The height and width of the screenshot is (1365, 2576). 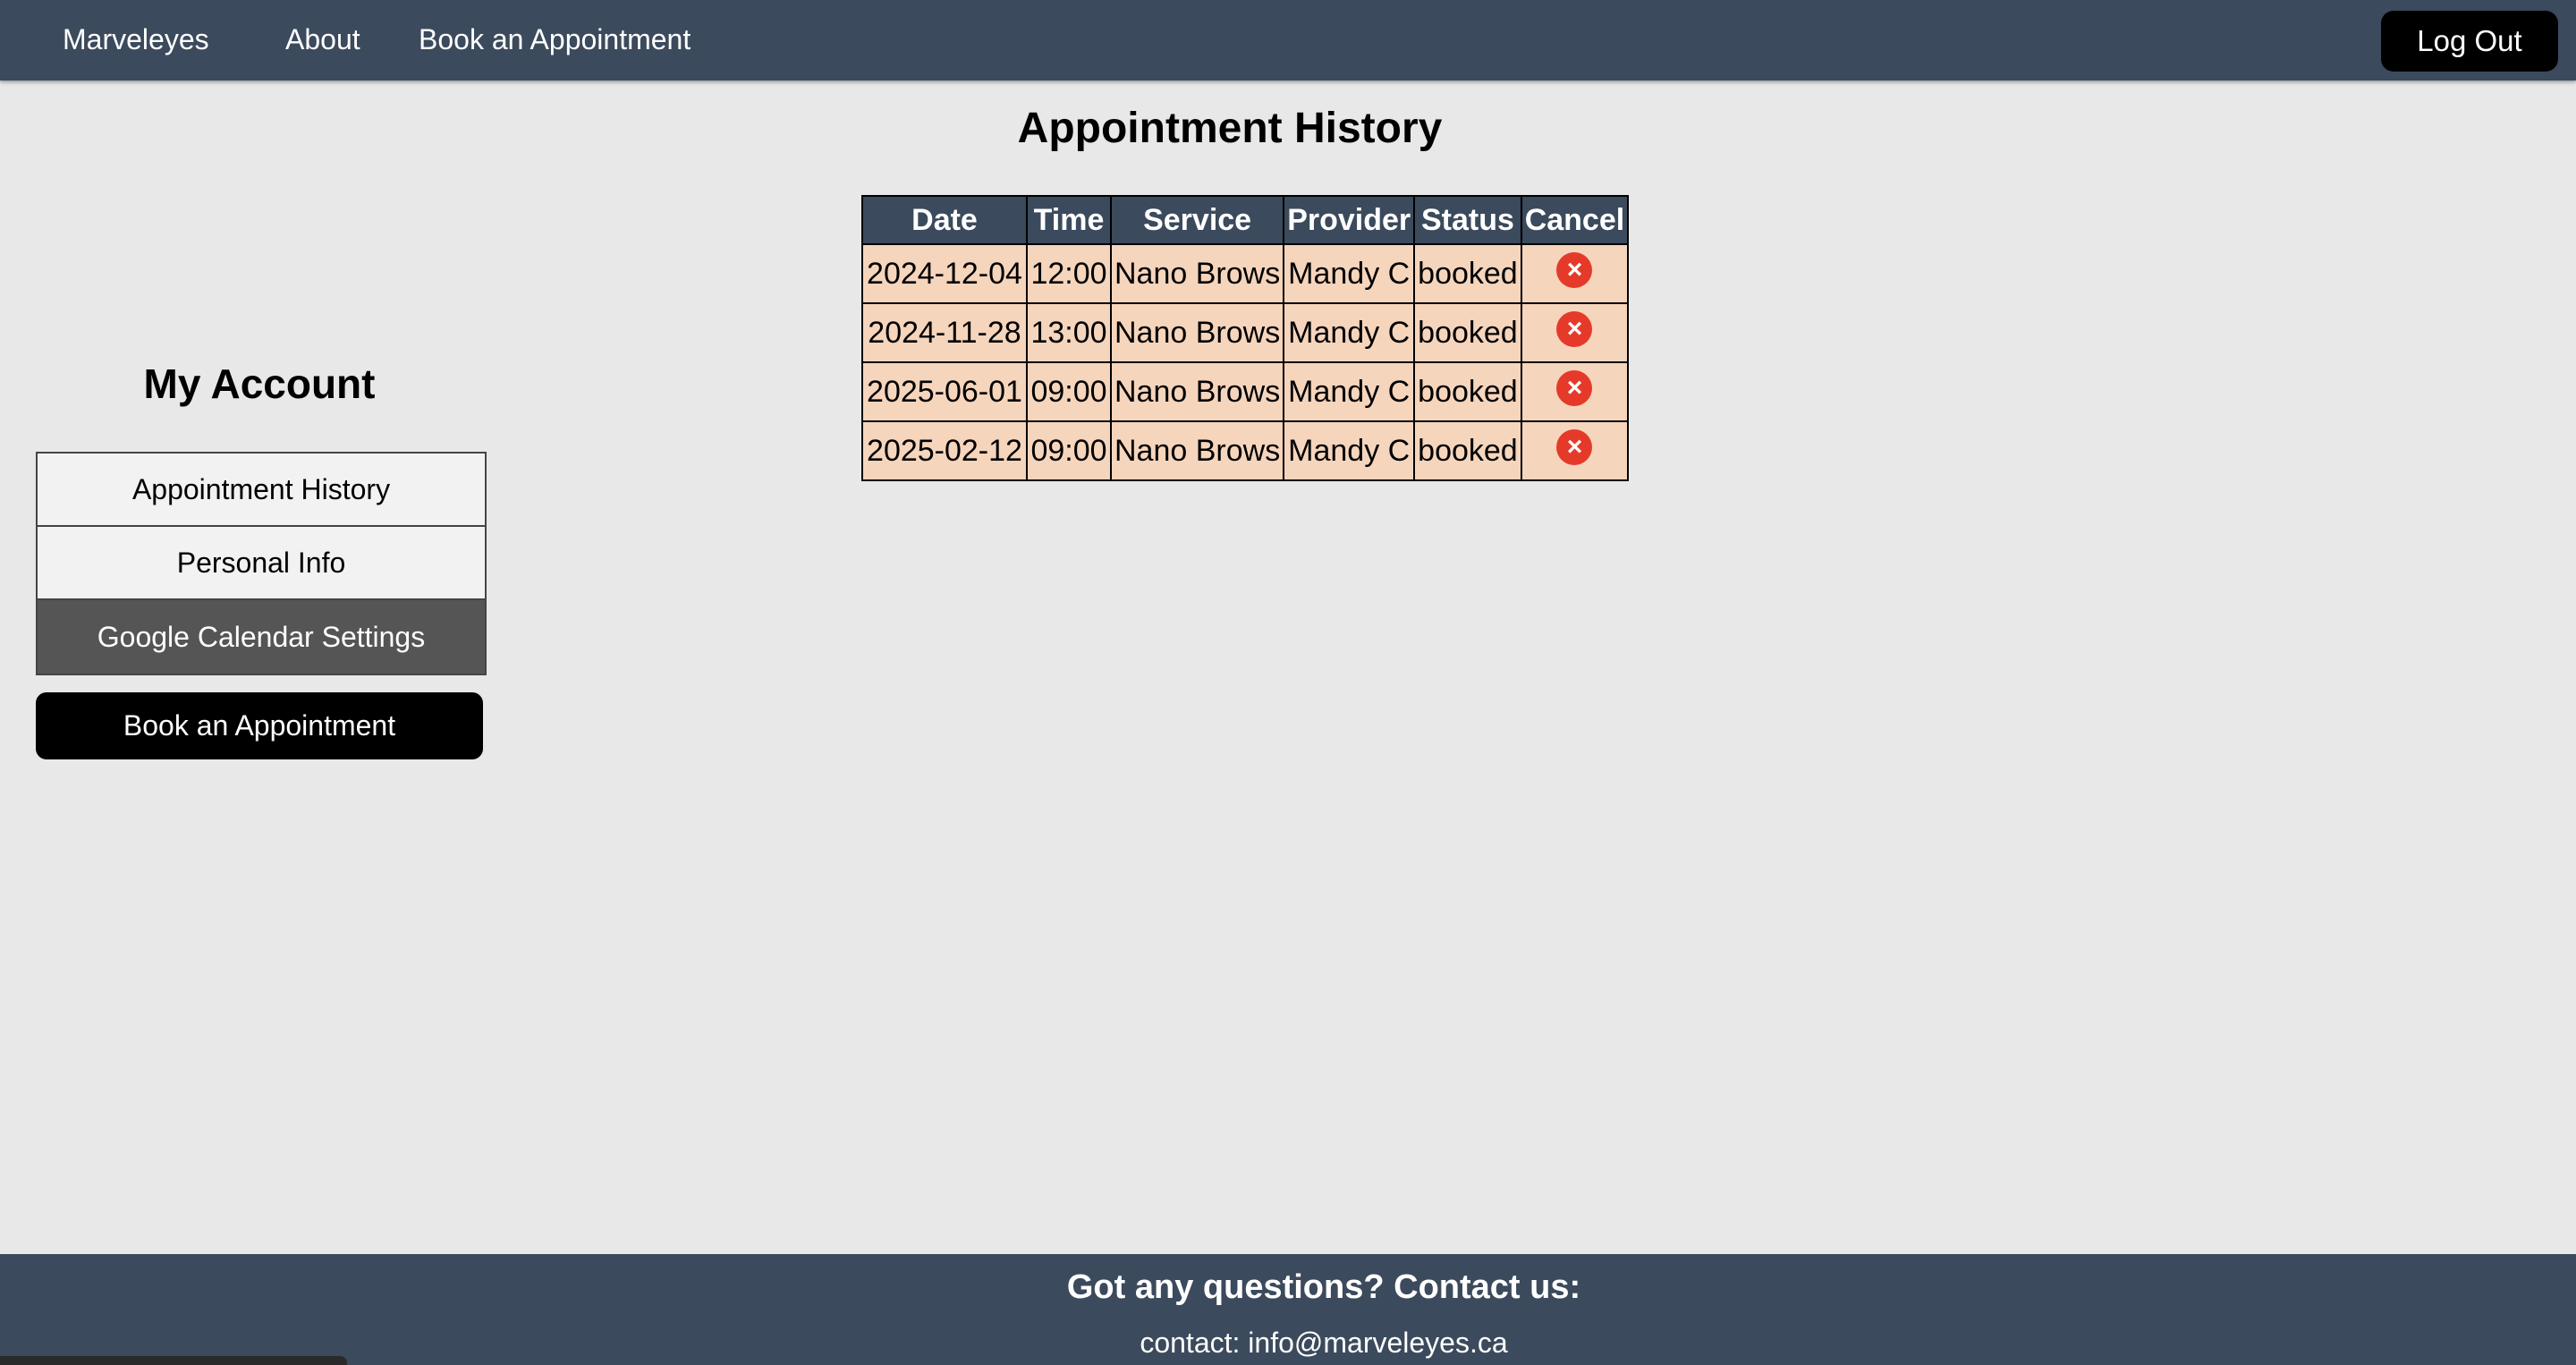 I want to click on column-header-date: Date, so click(x=944, y=220).